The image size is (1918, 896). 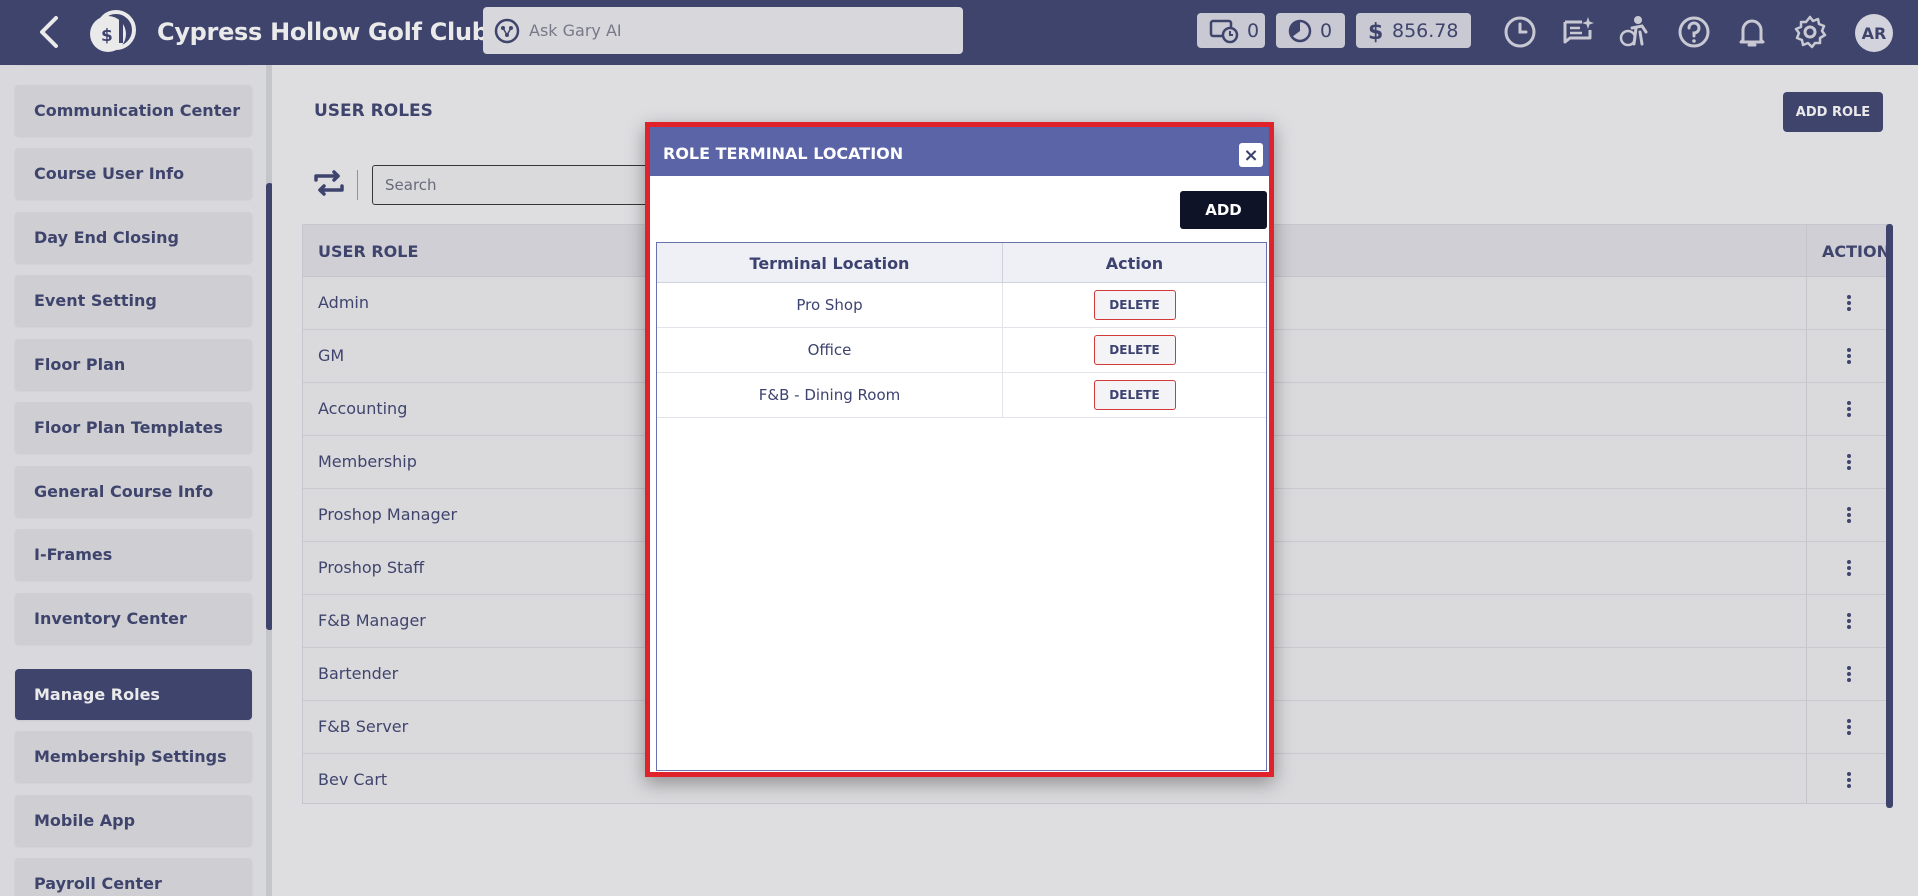 I want to click on terminal-location-cell: Pro Shop, so click(x=830, y=305).